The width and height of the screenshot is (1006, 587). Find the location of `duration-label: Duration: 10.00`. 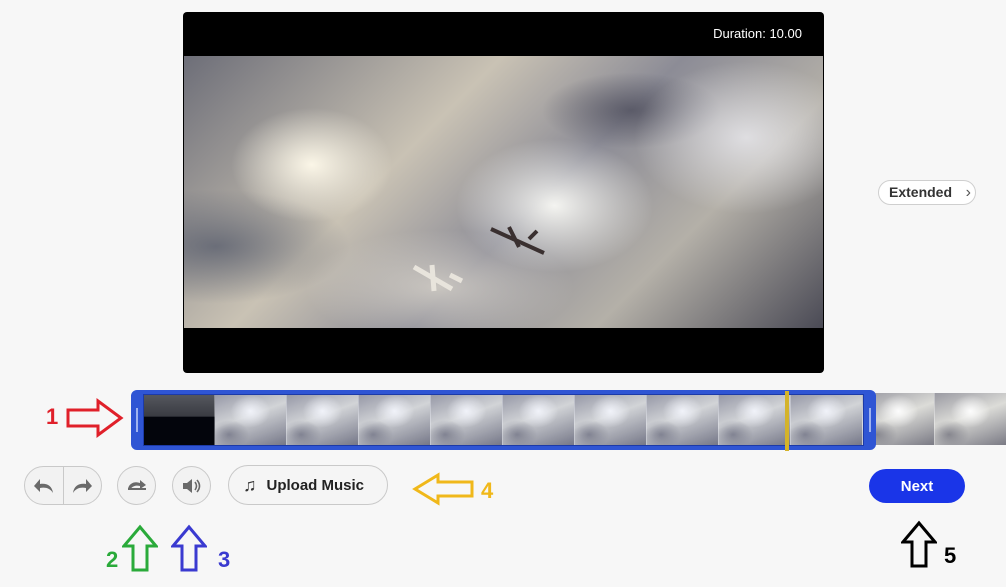

duration-label: Duration: 10.00 is located at coordinates (757, 33).